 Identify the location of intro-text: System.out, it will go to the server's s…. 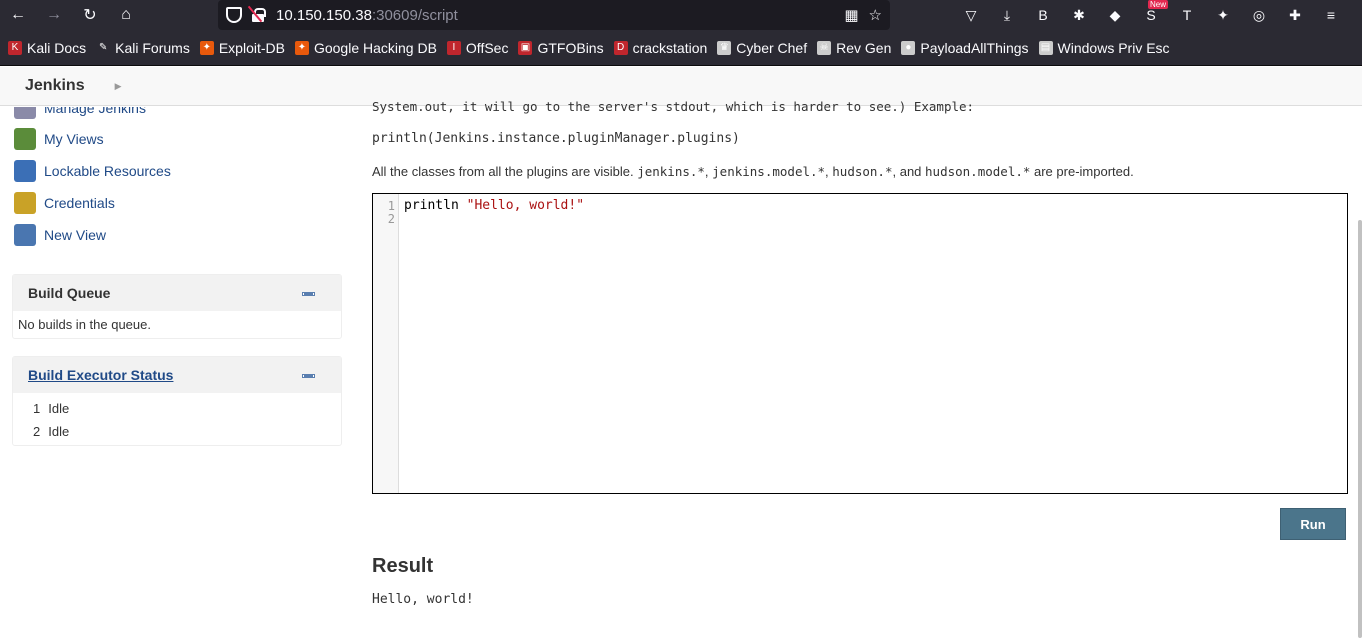
(673, 106).